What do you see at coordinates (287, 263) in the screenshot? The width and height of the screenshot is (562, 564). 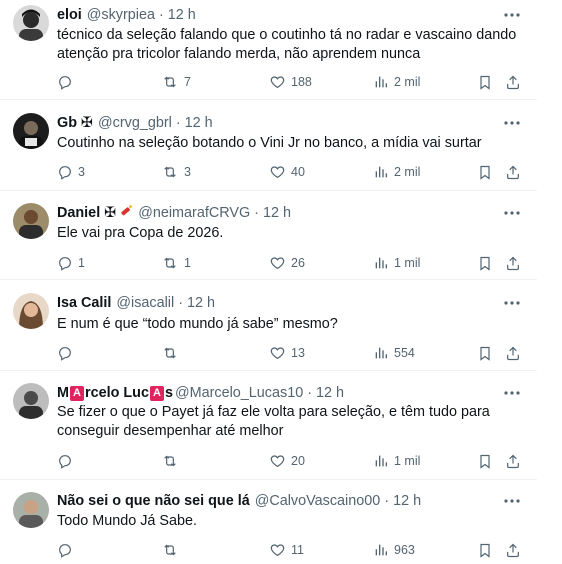 I see `like-button: 26` at bounding box center [287, 263].